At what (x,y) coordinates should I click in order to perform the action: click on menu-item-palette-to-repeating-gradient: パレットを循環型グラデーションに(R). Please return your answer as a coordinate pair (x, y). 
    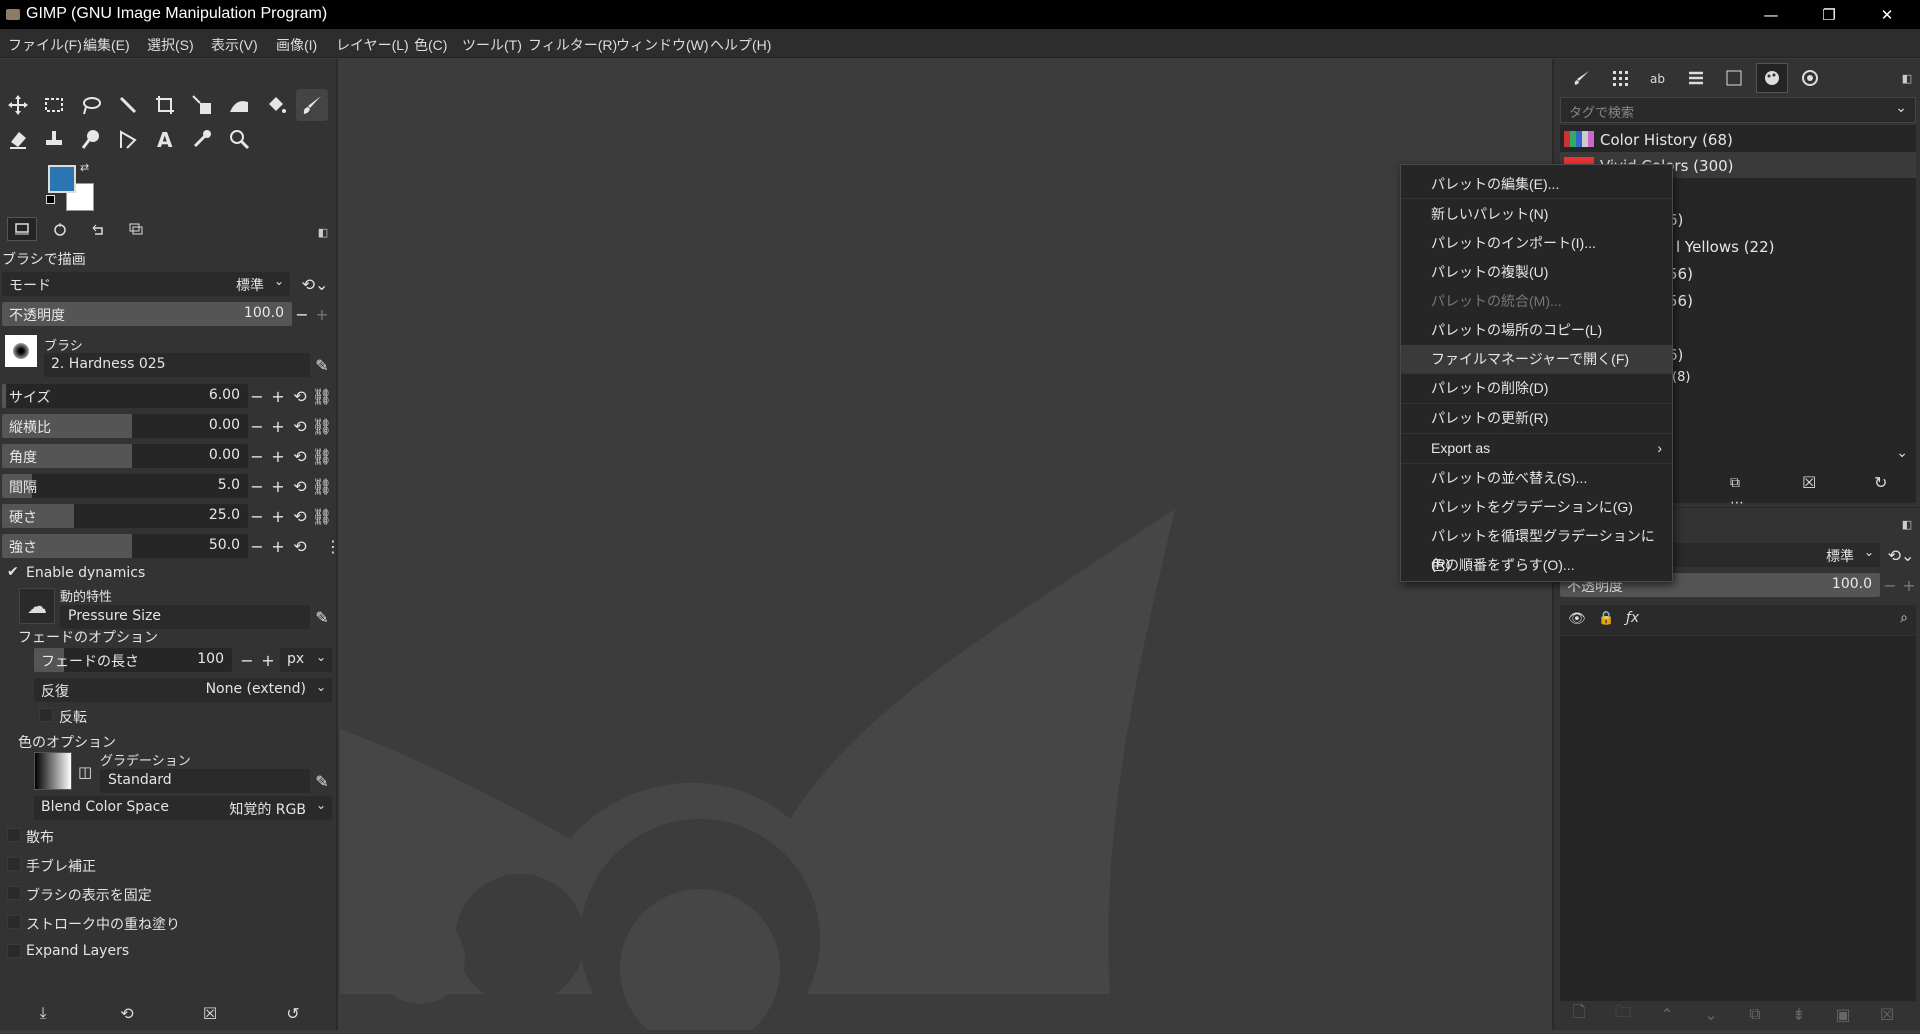
    Looking at the image, I should click on (1536, 547).